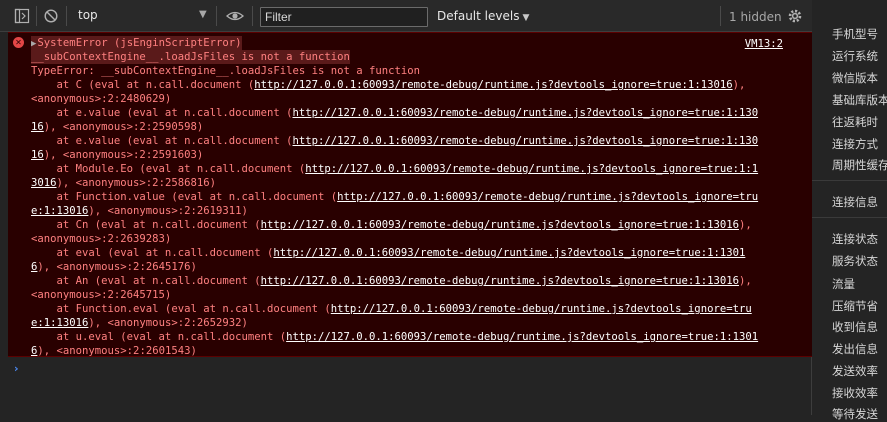 This screenshot has width=887, height=422. I want to click on side-panel-item: 等待发送, so click(855, 414).